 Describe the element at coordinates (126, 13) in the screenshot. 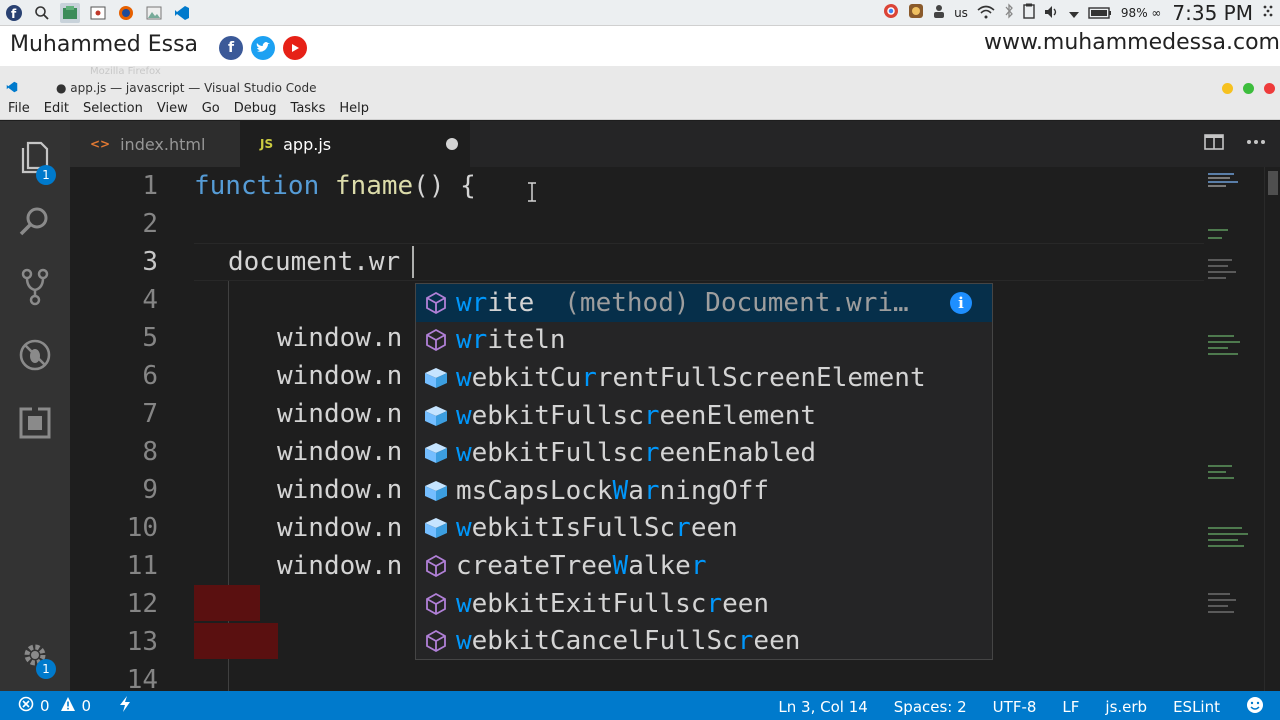

I see `firefox-icon` at that location.